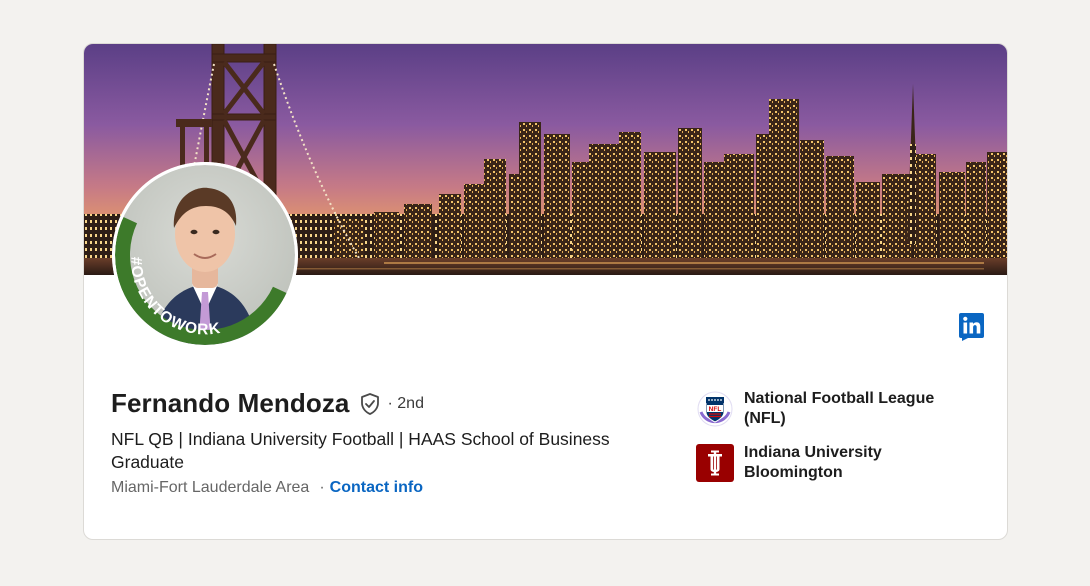 This screenshot has height=586, width=1090. I want to click on svg-text: NFL, so click(715, 409).